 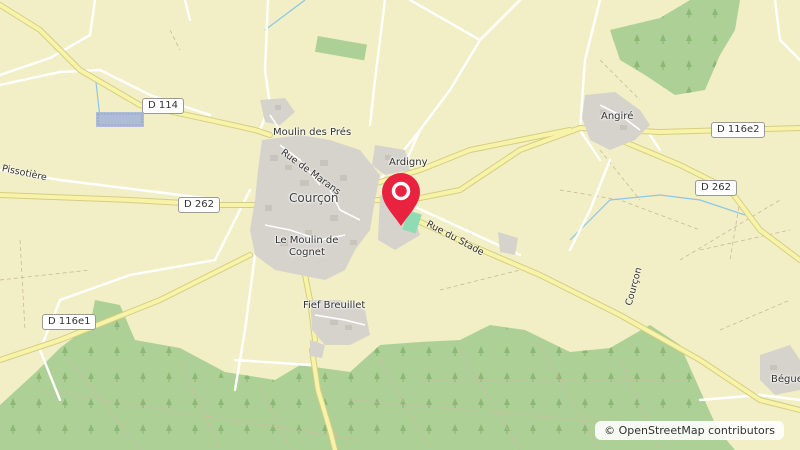 I want to click on attribution-box: © OpenStreetMap contributors, so click(x=689, y=430).